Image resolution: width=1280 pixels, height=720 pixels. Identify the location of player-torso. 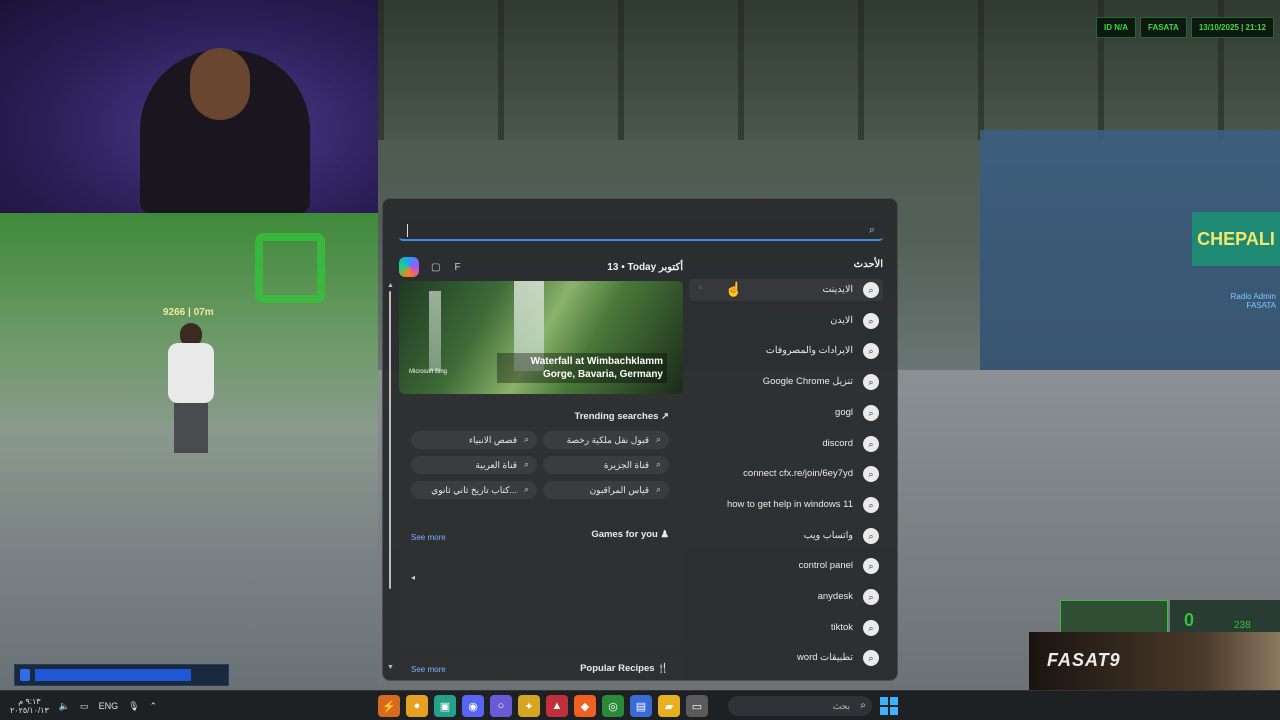
(191, 373).